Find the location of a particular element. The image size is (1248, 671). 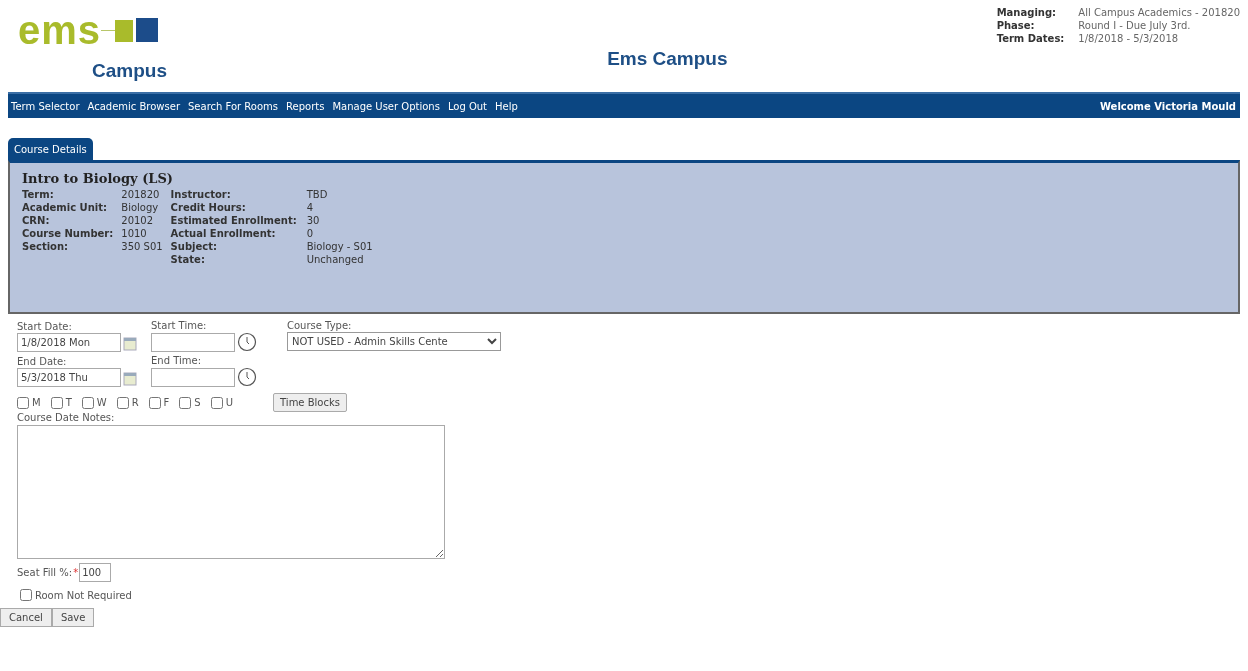

info-value: All Campus Academics - 201820 is located at coordinates (1159, 12).